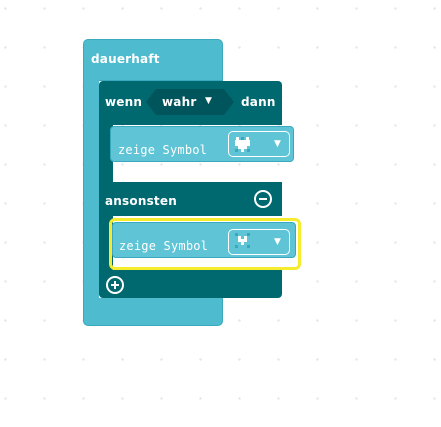  I want to click on icon-picker-else-arrow: ▼, so click(277, 242).